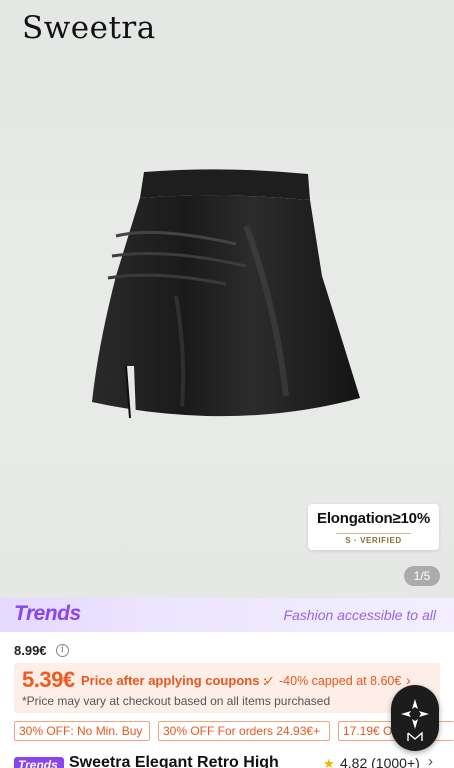  I want to click on trends-badge: Trends, so click(39, 762).